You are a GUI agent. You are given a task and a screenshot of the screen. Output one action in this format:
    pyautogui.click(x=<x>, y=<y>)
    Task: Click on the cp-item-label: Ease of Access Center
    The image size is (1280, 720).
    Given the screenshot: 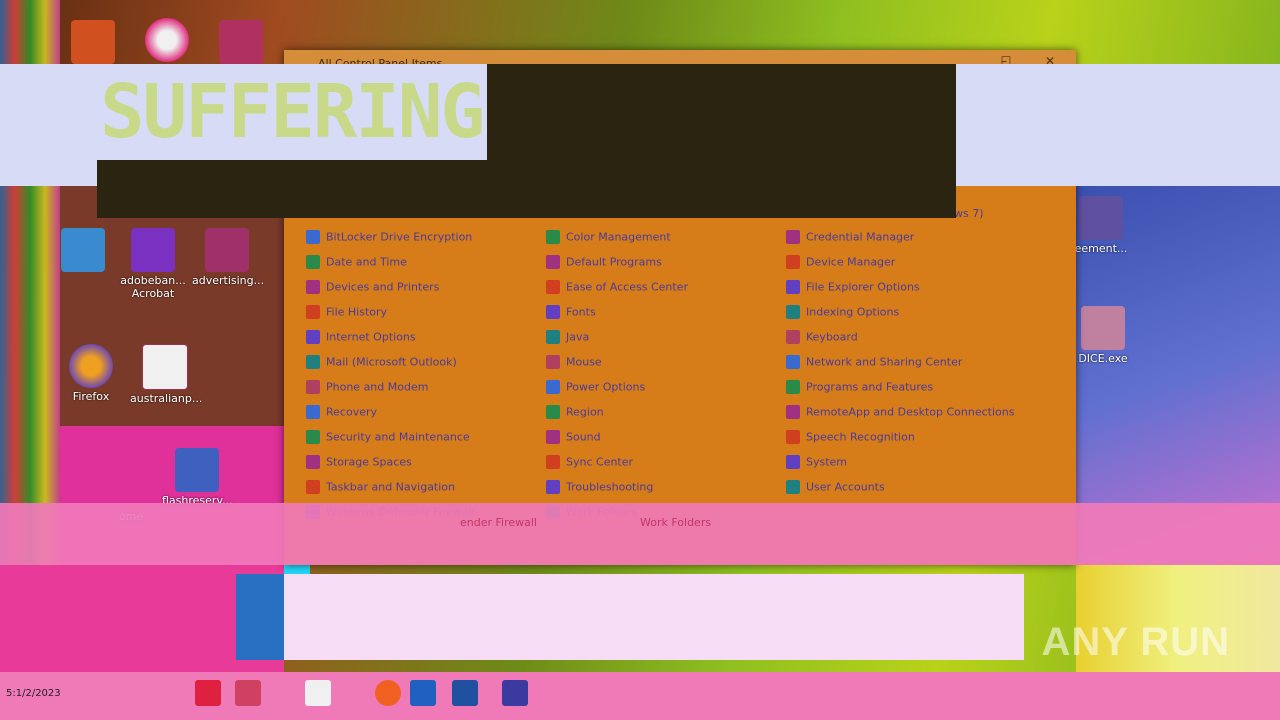 What is the action you would take?
    pyautogui.click(x=627, y=287)
    